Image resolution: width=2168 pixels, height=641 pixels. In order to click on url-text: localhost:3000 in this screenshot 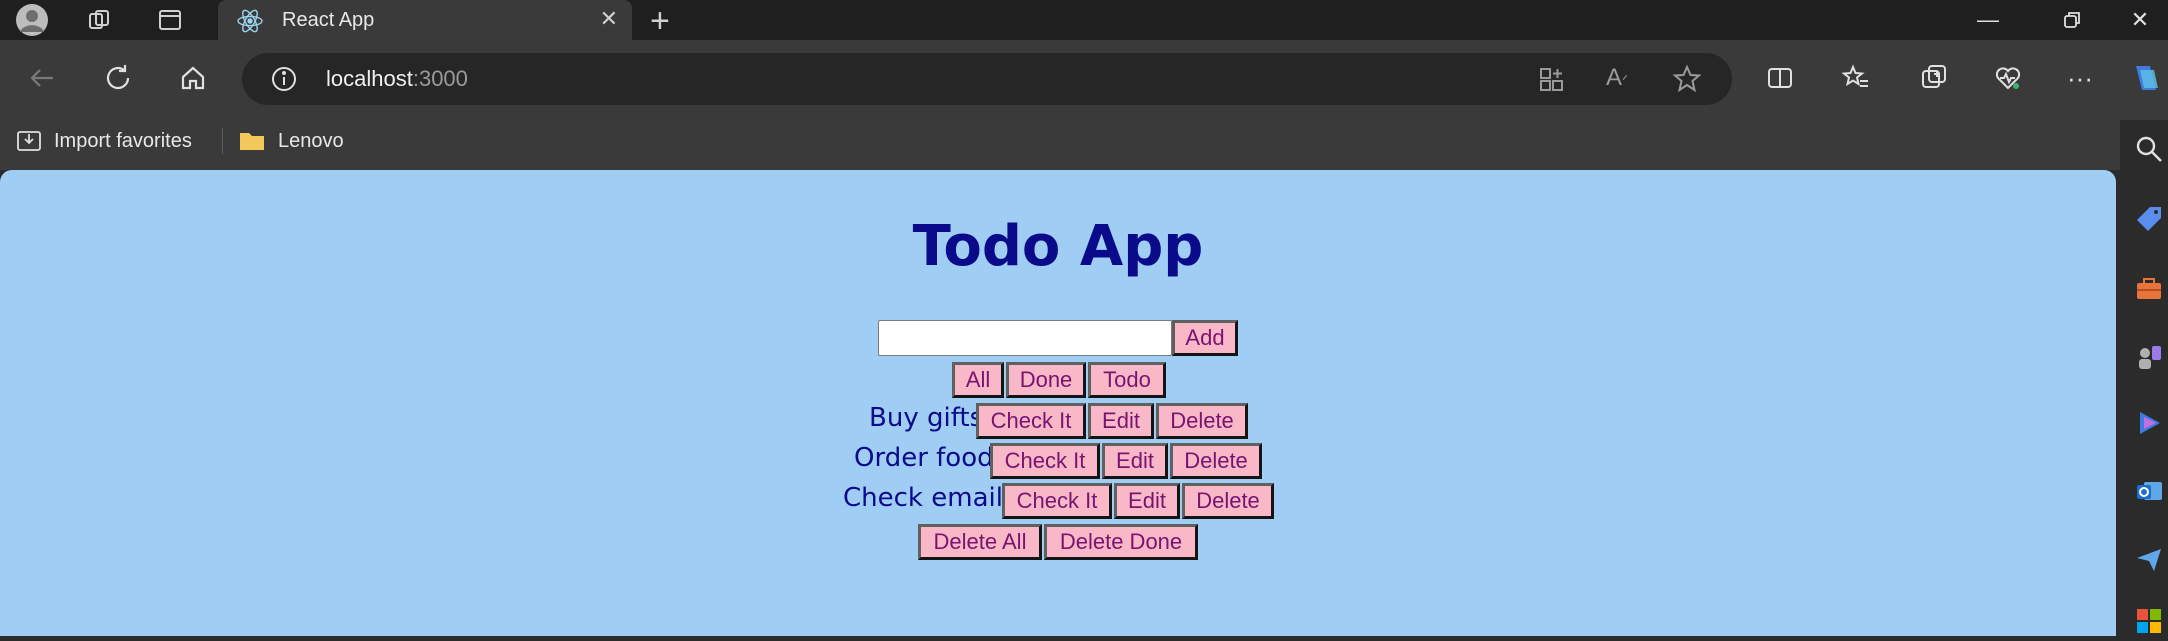, I will do `click(397, 79)`.